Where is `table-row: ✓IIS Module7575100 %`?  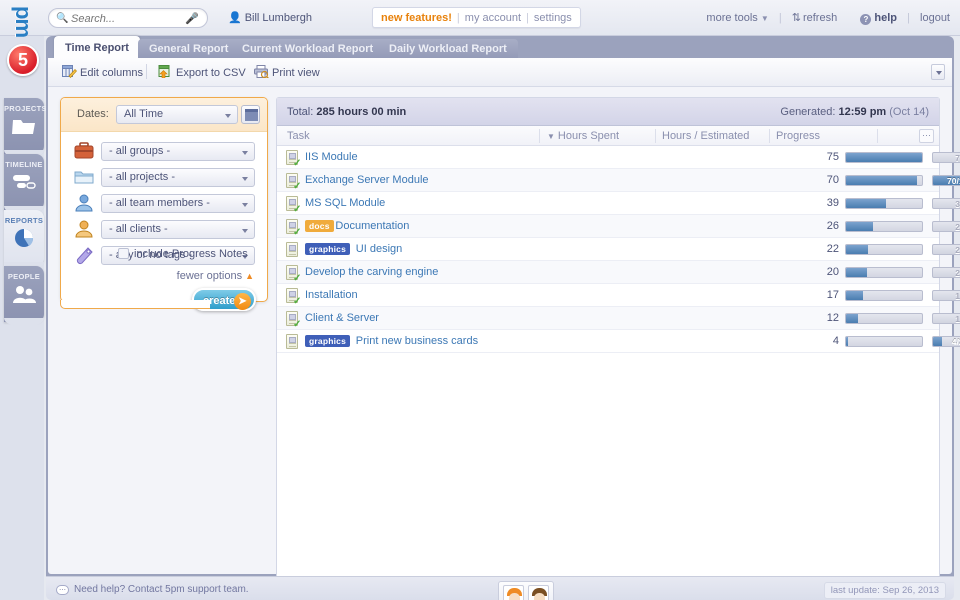 table-row: ✓IIS Module7575100 % is located at coordinates (618, 157).